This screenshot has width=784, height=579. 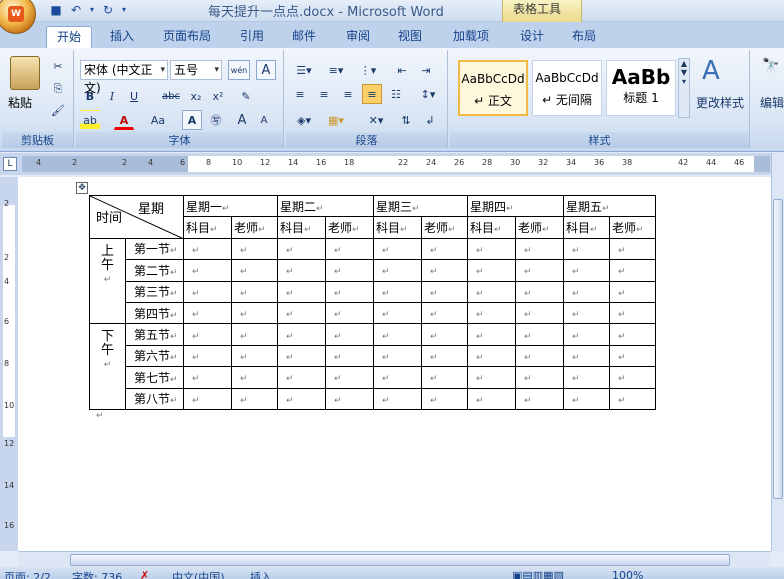 What do you see at coordinates (515, 206) in the screenshot?
I see `day-header-cell: 星期四↵` at bounding box center [515, 206].